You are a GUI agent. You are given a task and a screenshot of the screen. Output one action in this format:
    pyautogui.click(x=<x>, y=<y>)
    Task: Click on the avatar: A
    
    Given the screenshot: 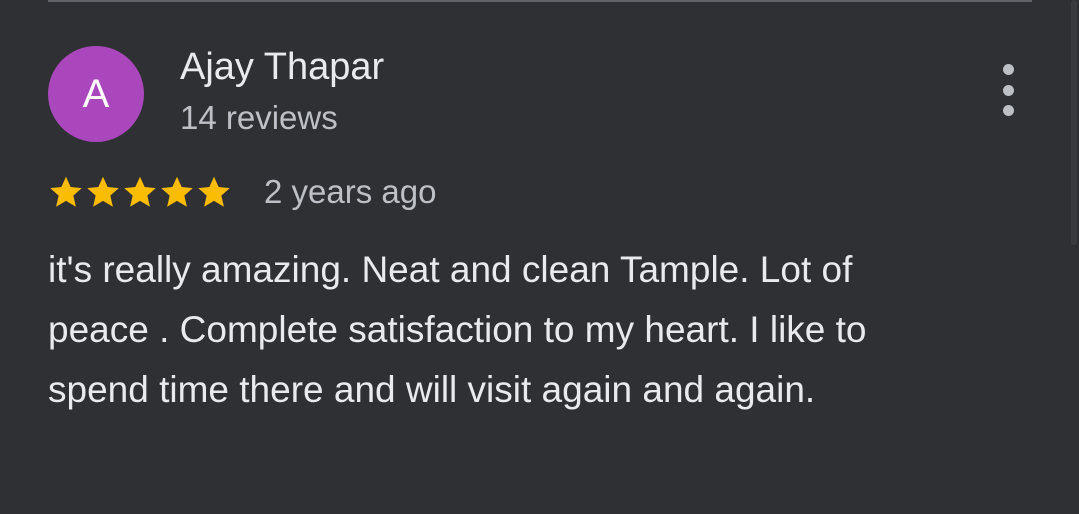 What is the action you would take?
    pyautogui.click(x=96, y=94)
    